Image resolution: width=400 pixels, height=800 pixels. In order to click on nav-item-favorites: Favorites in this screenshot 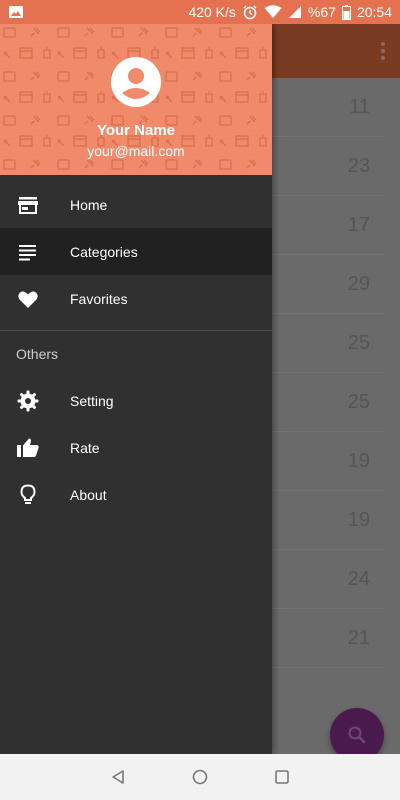, I will do `click(136, 298)`.